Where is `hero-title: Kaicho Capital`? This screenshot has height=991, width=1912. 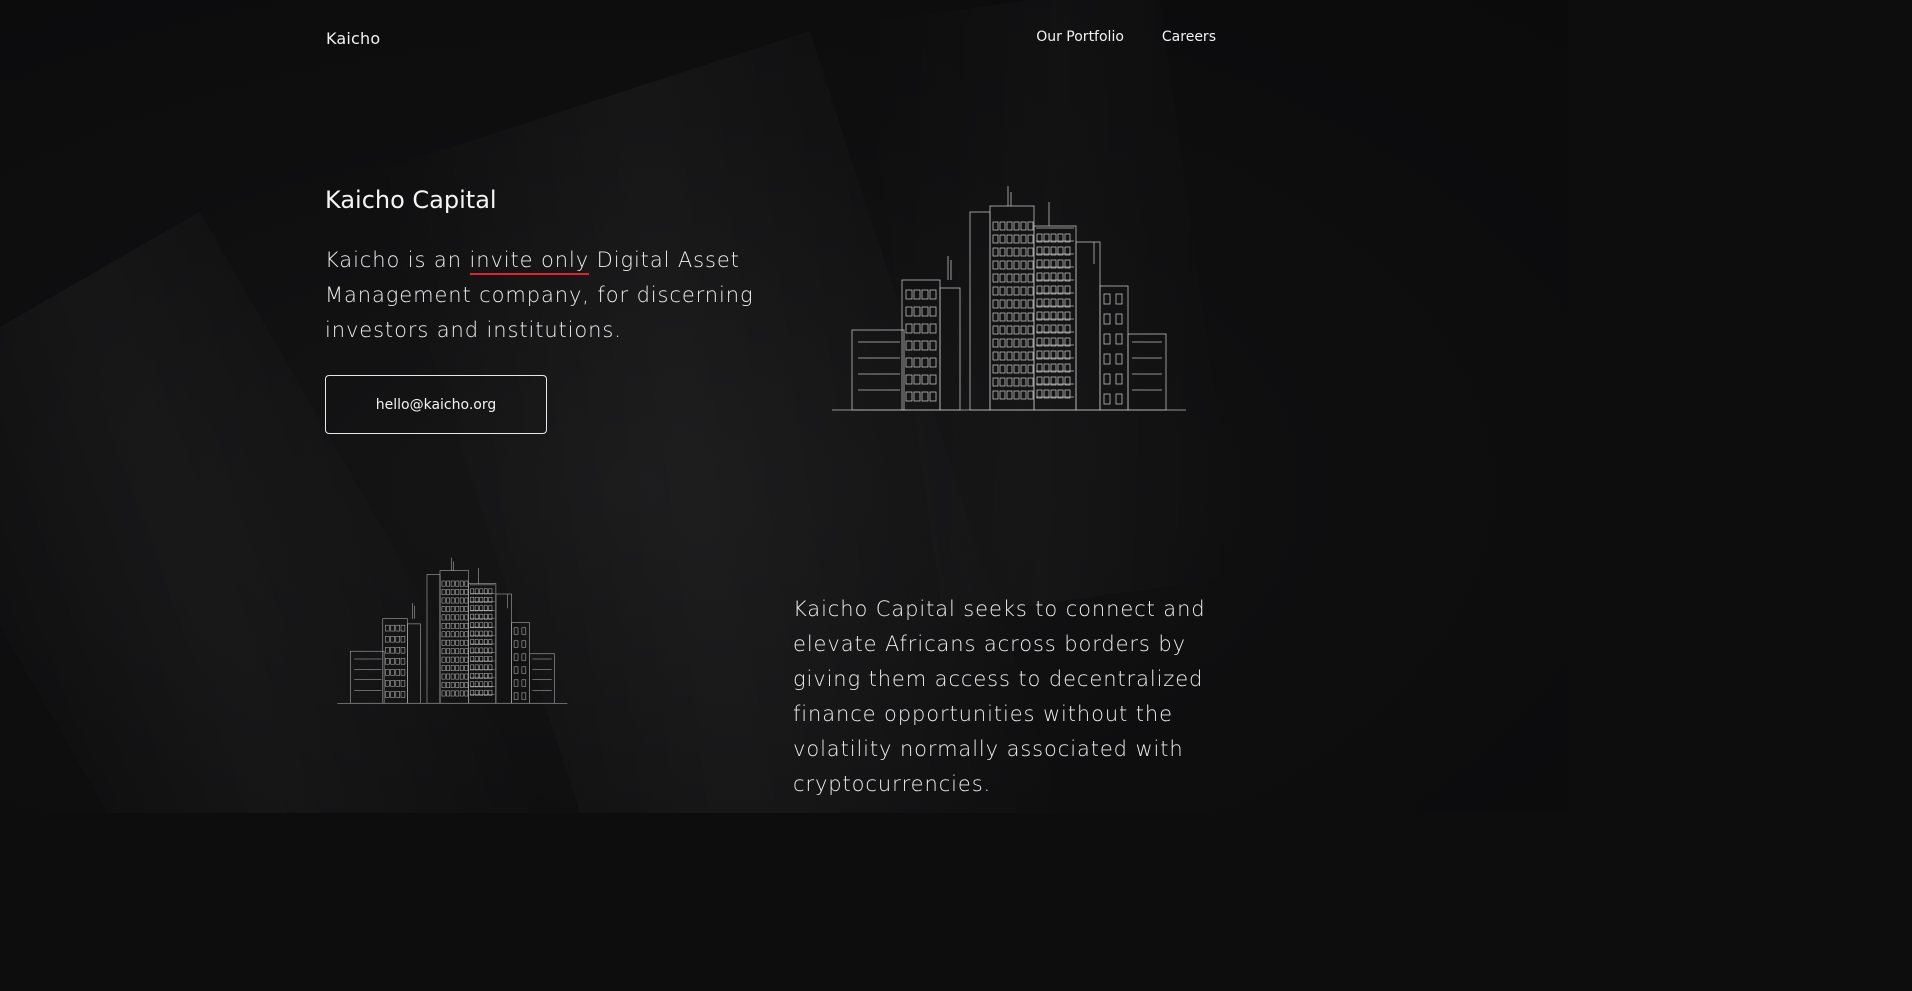 hero-title: Kaicho Capital is located at coordinates (411, 200).